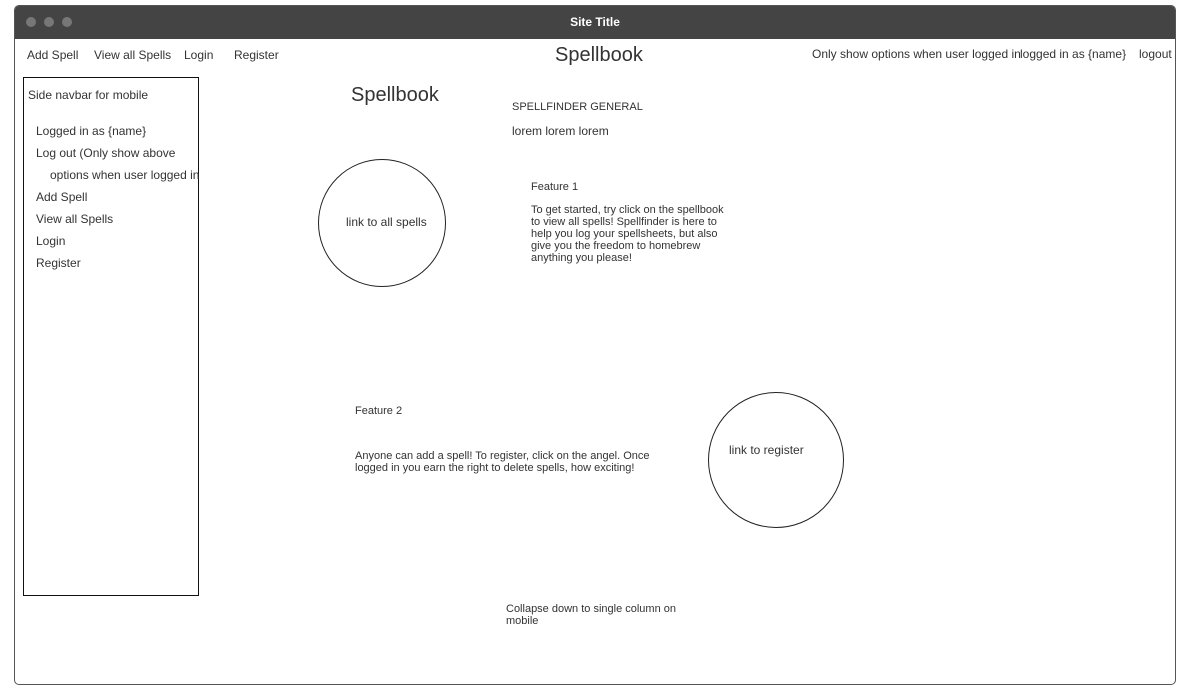 The height and width of the screenshot is (697, 1185). I want to click on title-bar: Site Title, so click(595, 22).